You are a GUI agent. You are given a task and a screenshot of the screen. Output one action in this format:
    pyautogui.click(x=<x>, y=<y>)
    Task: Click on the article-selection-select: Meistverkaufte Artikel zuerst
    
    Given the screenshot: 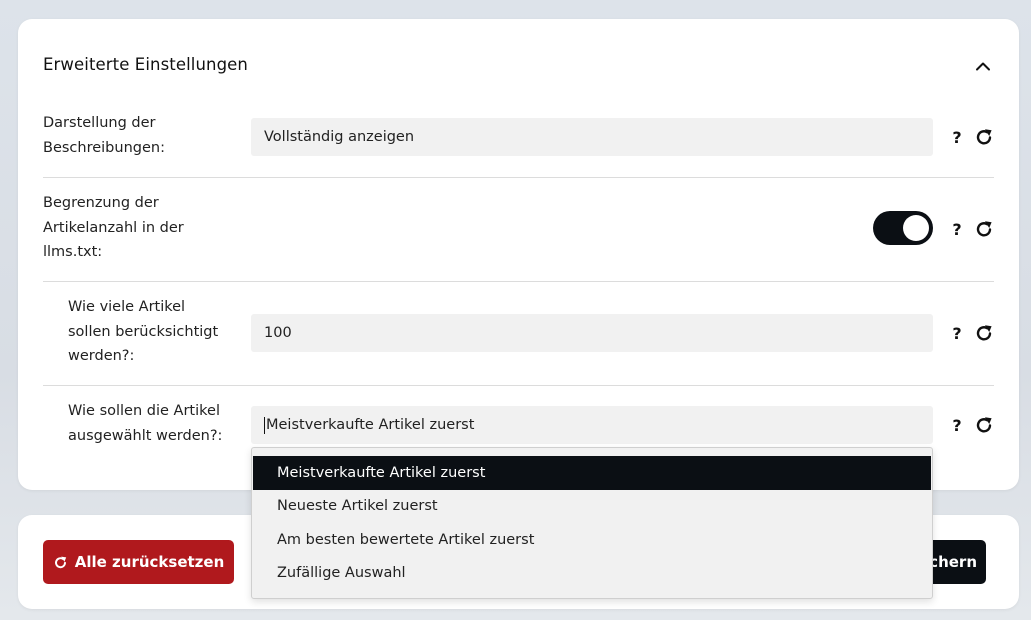 What is the action you would take?
    pyautogui.click(x=592, y=425)
    